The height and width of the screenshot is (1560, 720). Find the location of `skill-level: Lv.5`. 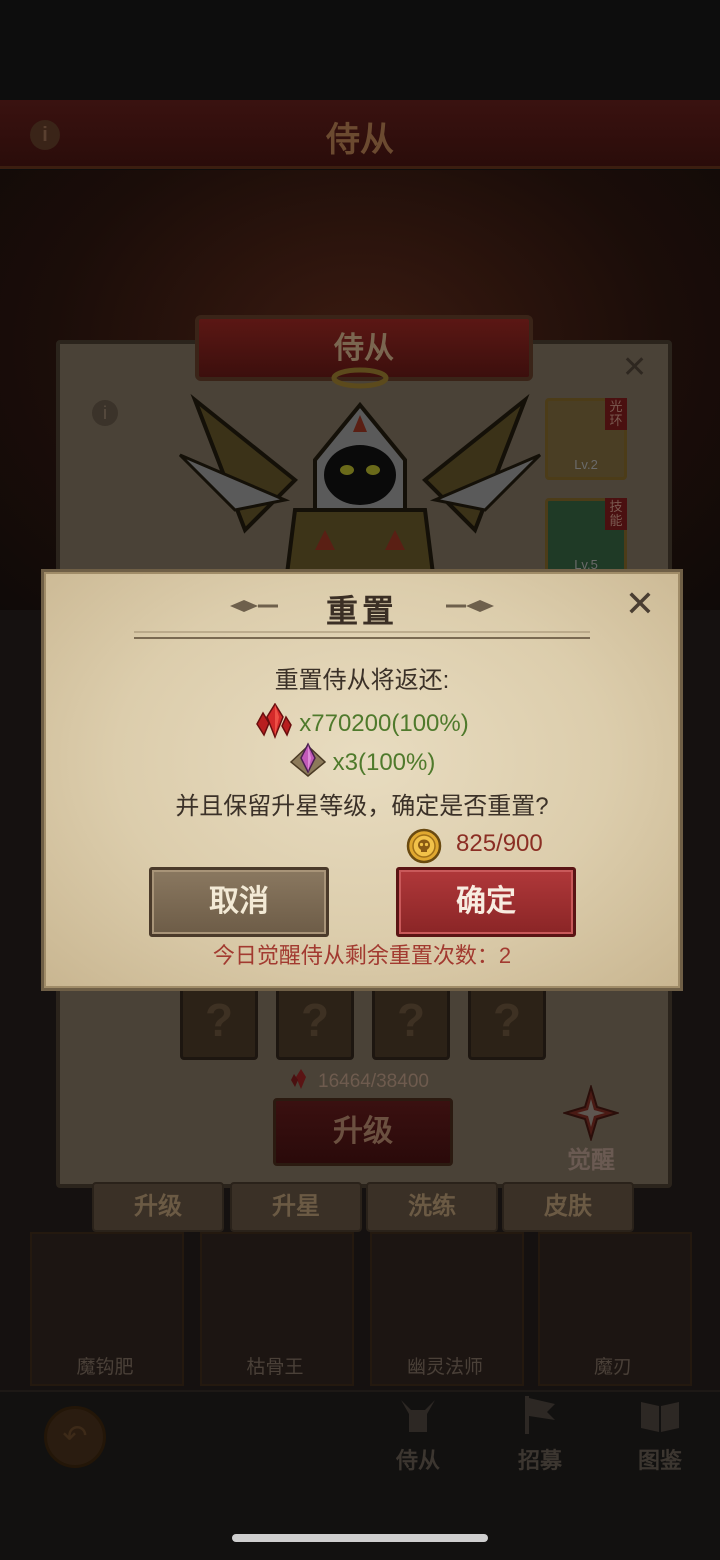

skill-level: Lv.5 is located at coordinates (586, 564).